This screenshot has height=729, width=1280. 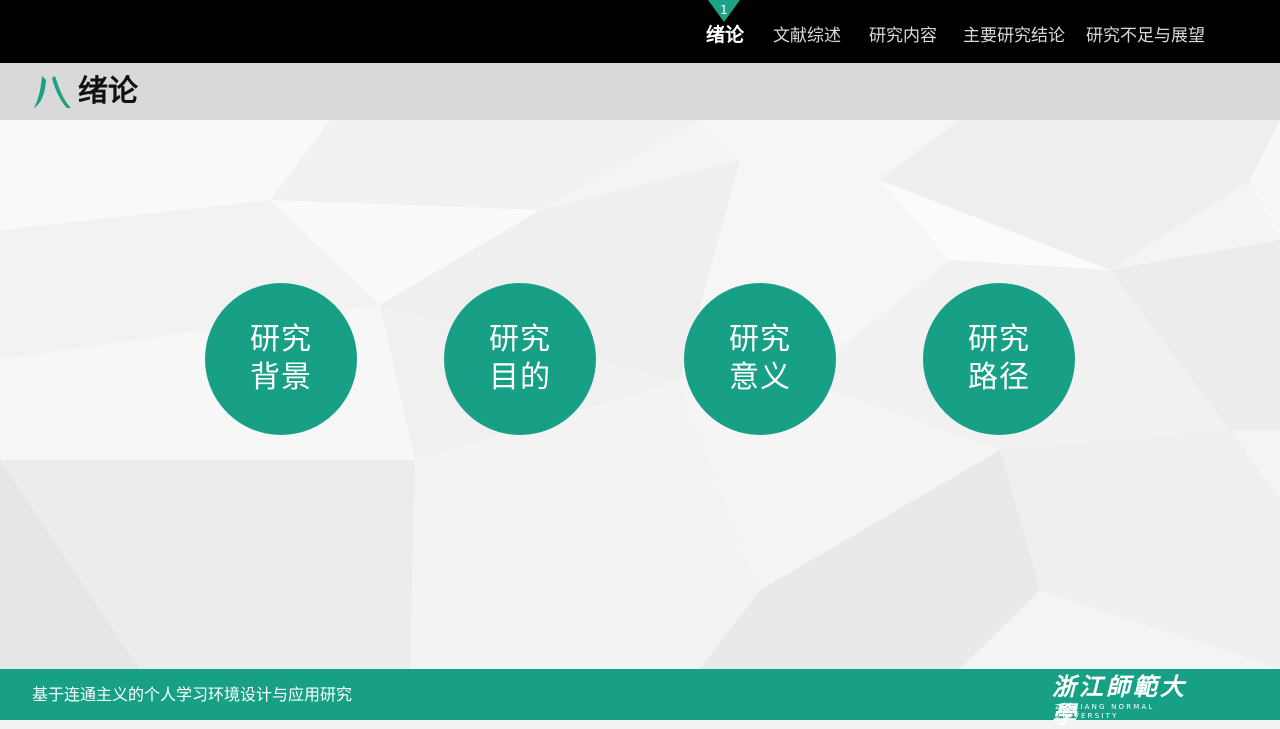 What do you see at coordinates (1014, 36) in the screenshot?
I see `nav-item-main-conclusions: 主要研究结论` at bounding box center [1014, 36].